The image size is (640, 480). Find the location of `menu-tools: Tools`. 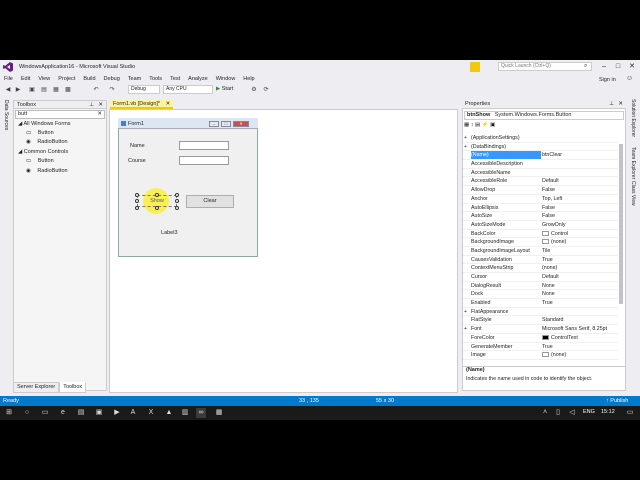

menu-tools: Tools is located at coordinates (155, 79).